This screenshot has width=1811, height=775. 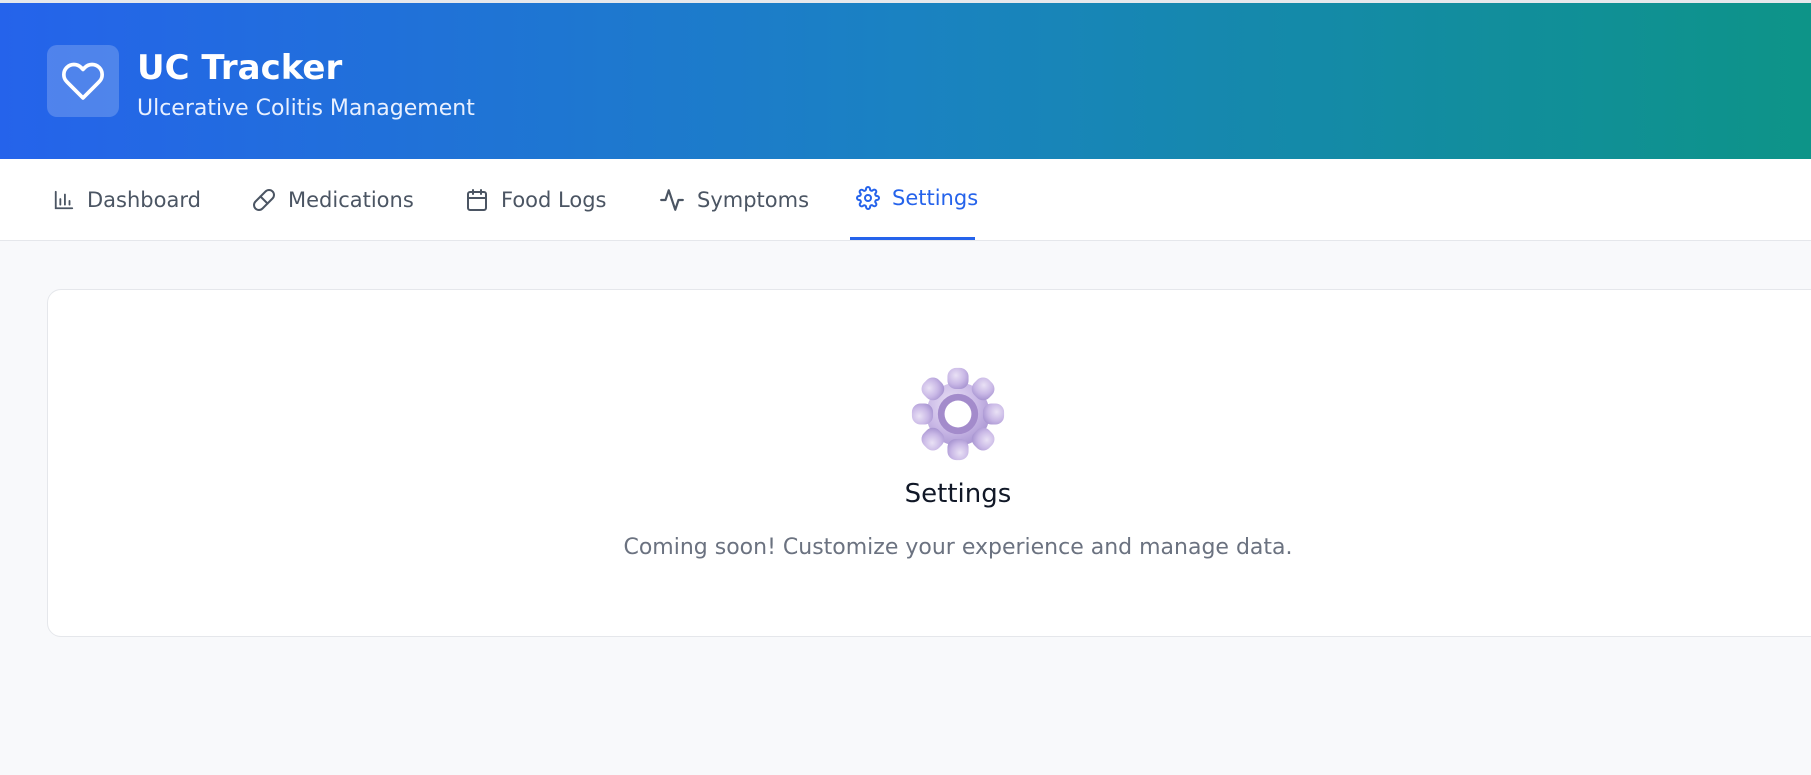 I want to click on tab-label: Medications, so click(x=351, y=199).